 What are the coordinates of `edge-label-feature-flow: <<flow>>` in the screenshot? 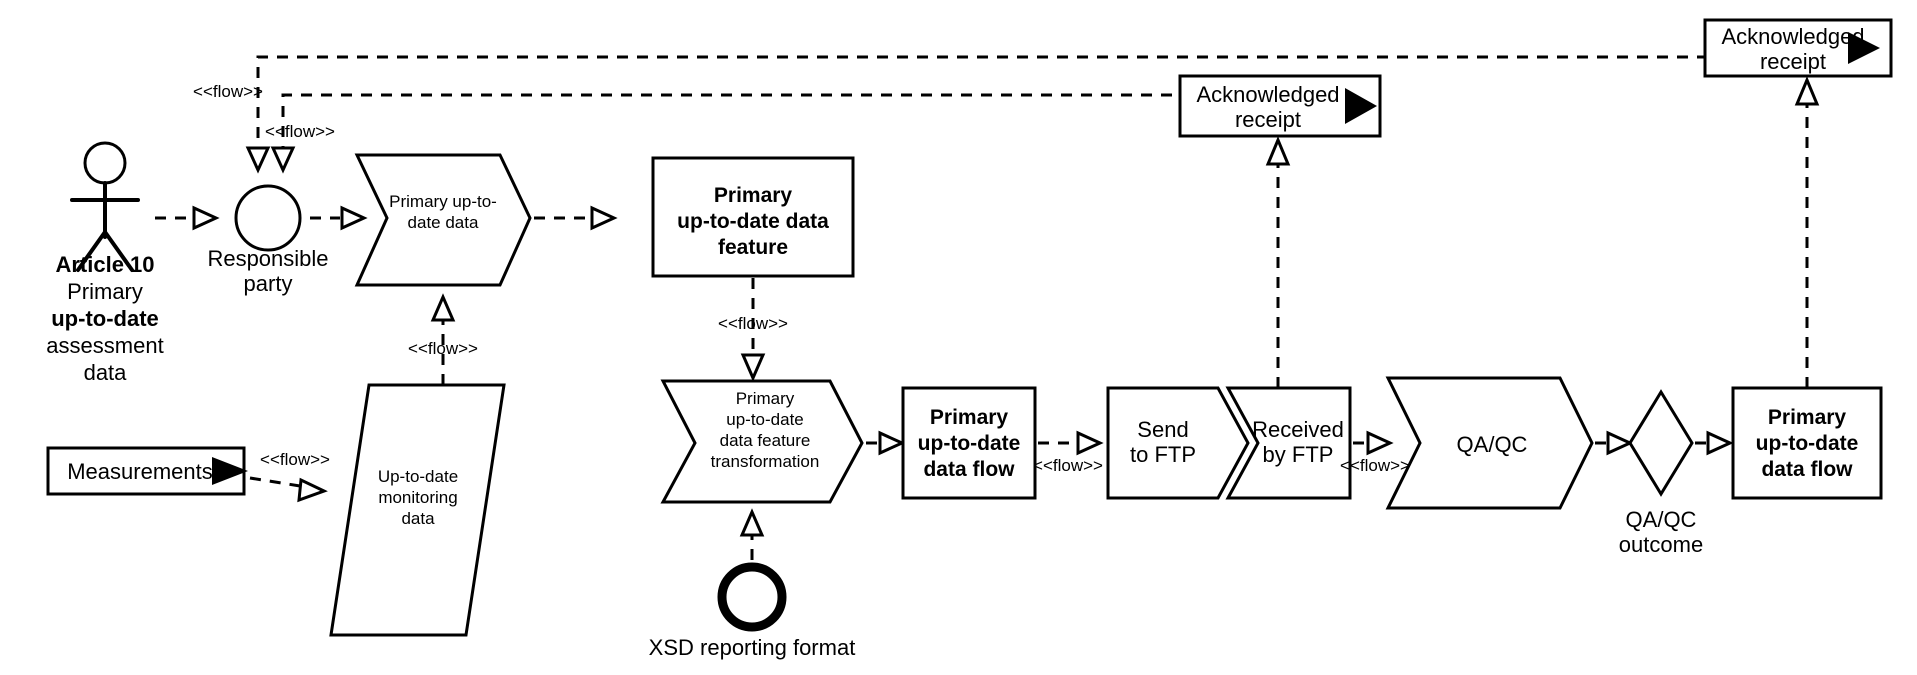 It's located at (753, 323).